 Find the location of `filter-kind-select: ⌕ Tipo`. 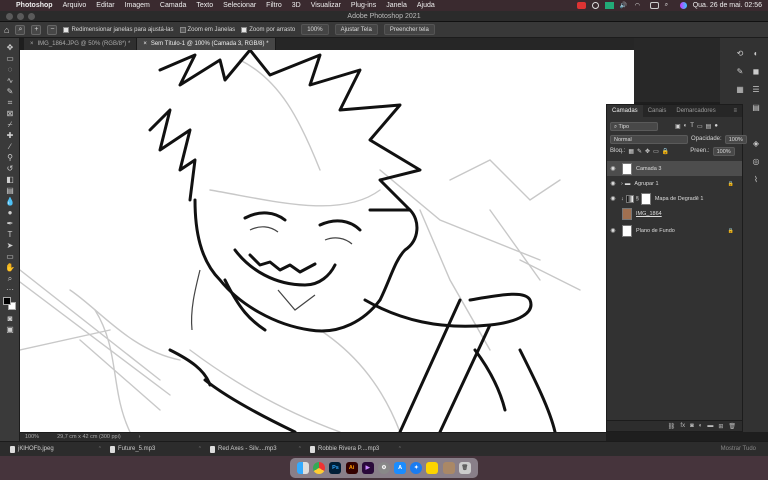

filter-kind-select: ⌕ Tipo is located at coordinates (634, 126).